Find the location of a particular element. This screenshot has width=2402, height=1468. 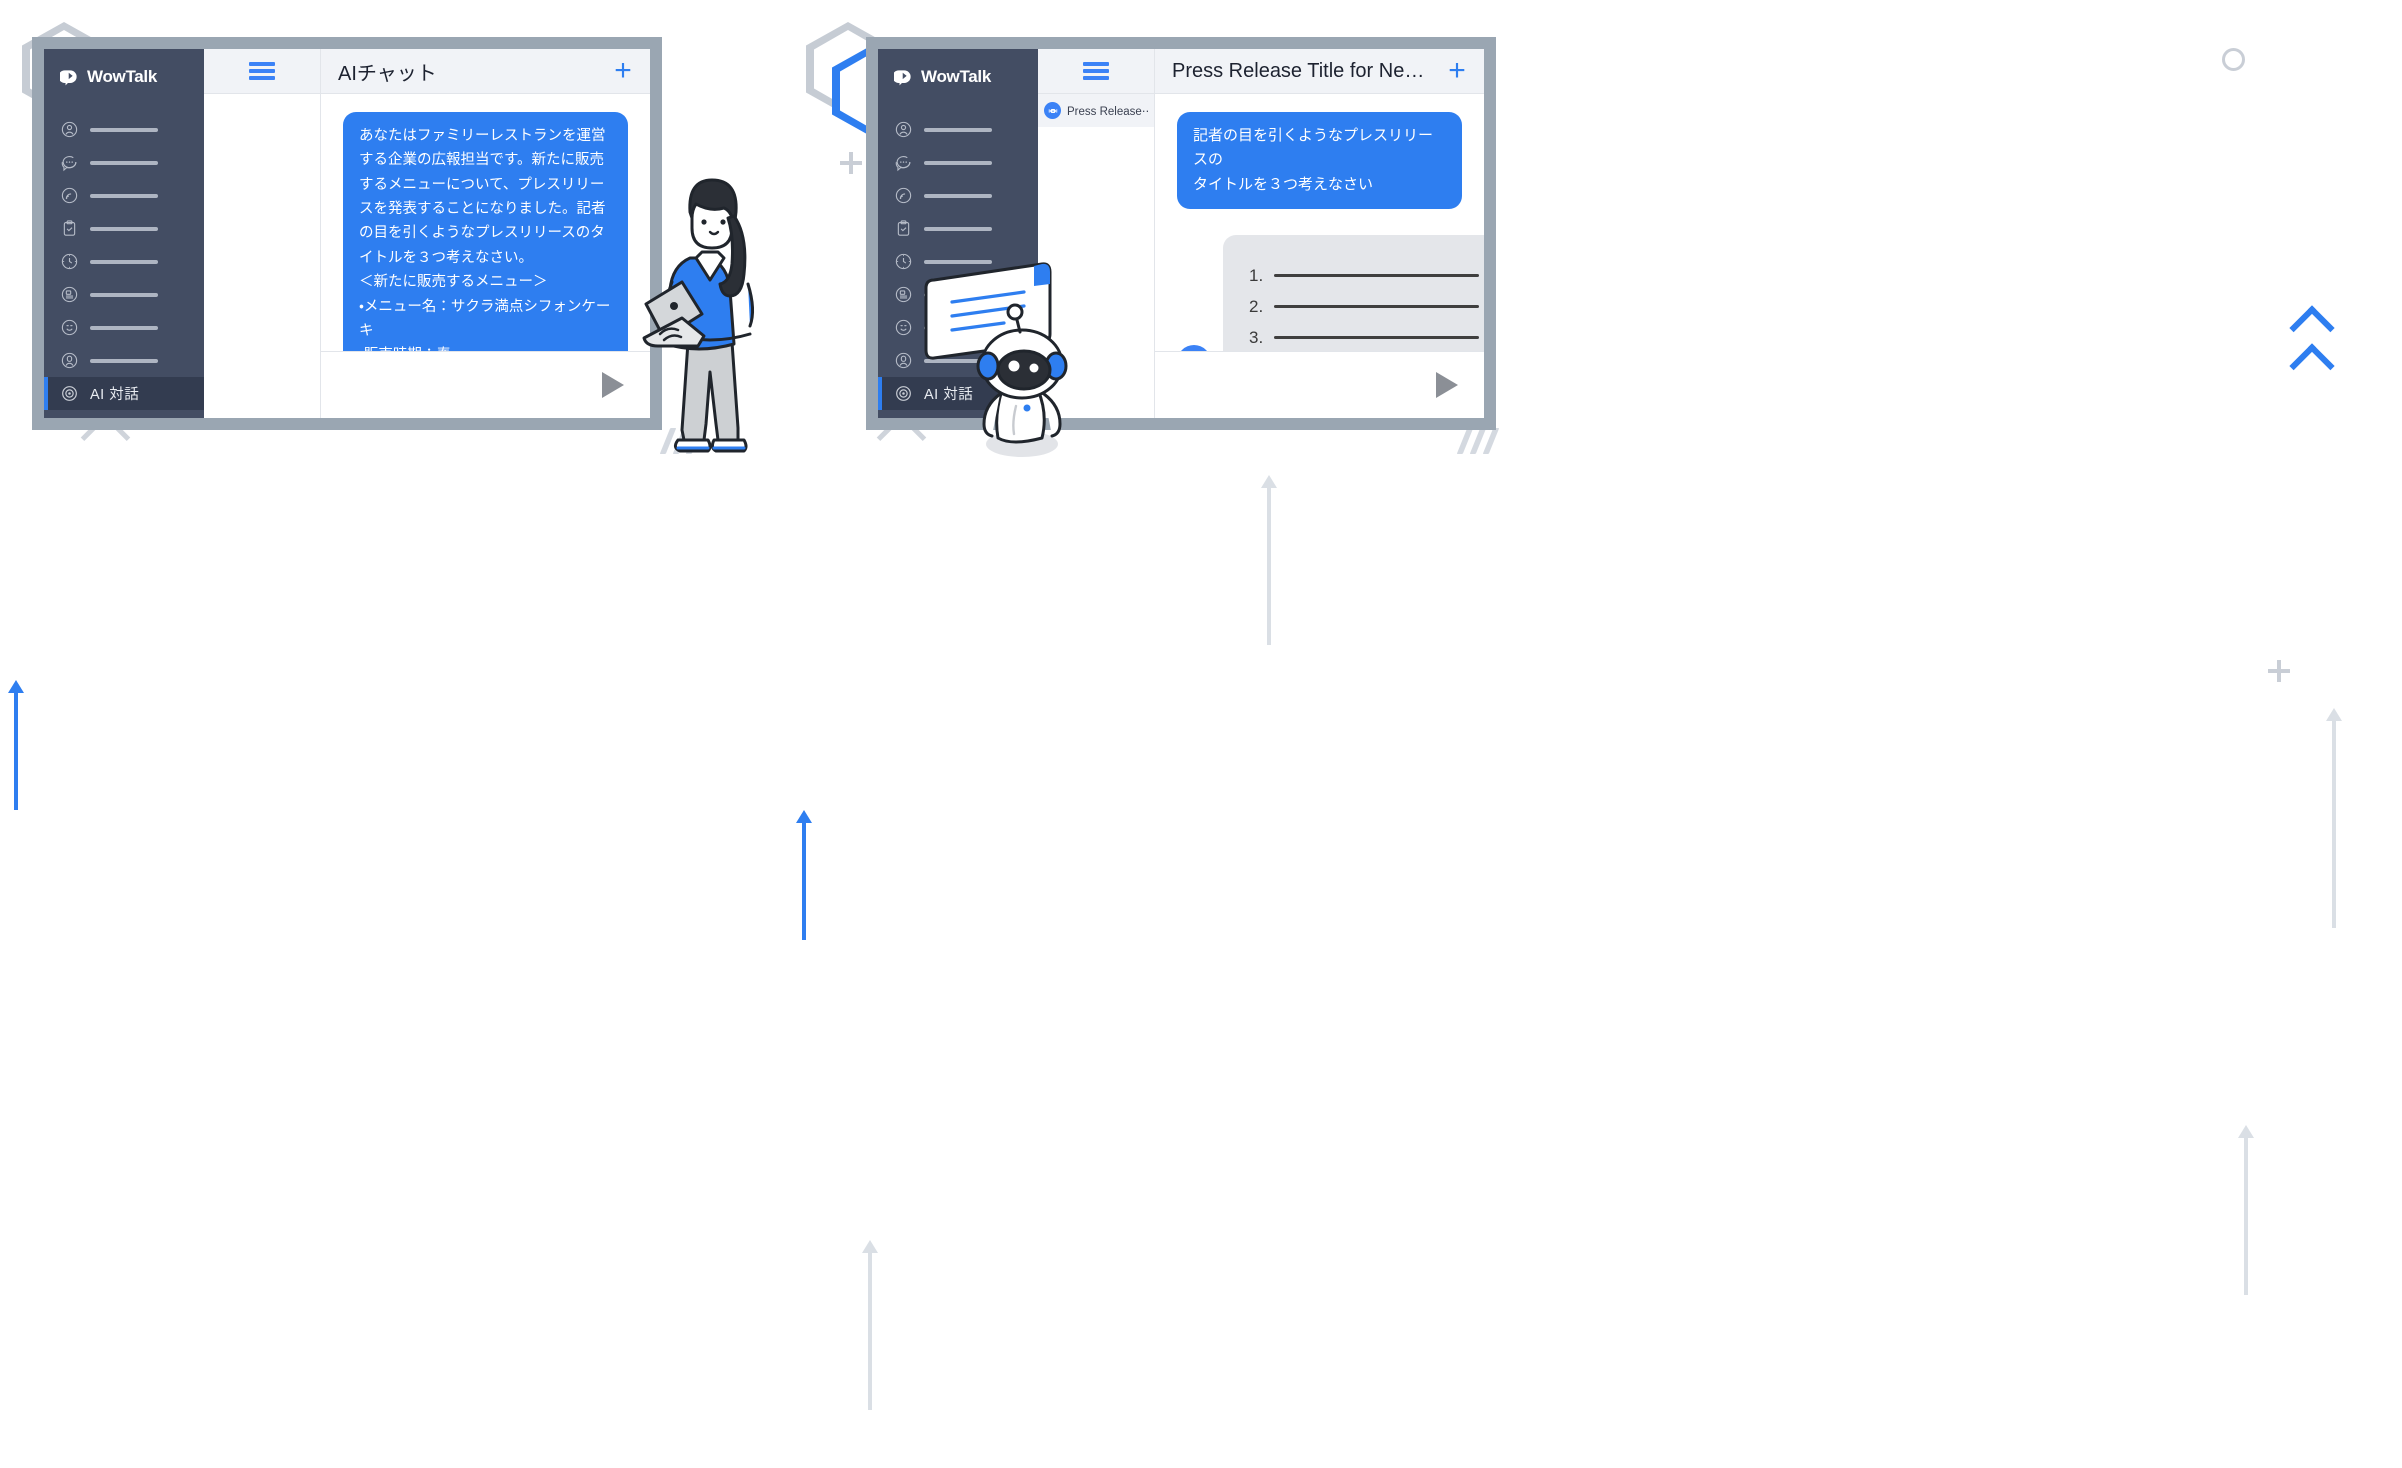

clipboard-check-icon is located at coordinates (903, 228).